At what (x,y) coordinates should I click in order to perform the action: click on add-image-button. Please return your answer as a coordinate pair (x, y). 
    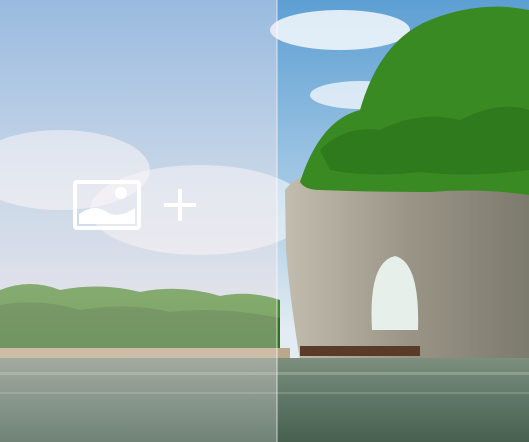
    Looking at the image, I should click on (180, 205).